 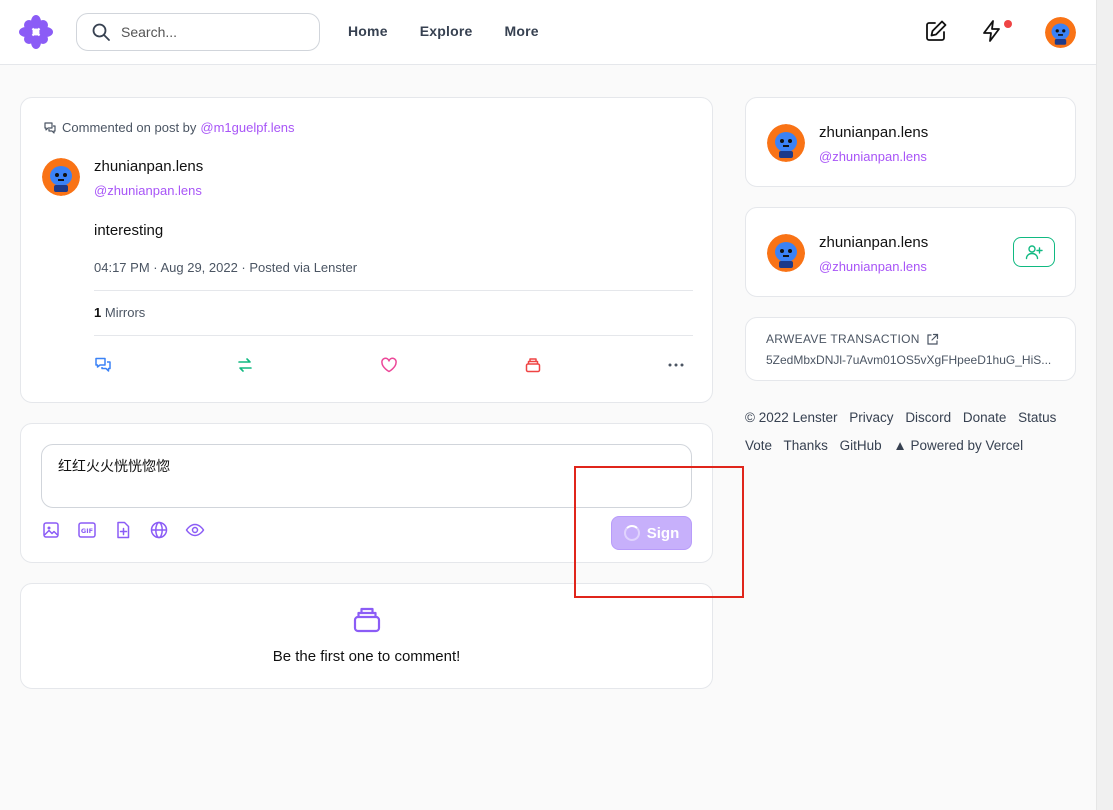 What do you see at coordinates (1104, 405) in the screenshot?
I see `scrollbar` at bounding box center [1104, 405].